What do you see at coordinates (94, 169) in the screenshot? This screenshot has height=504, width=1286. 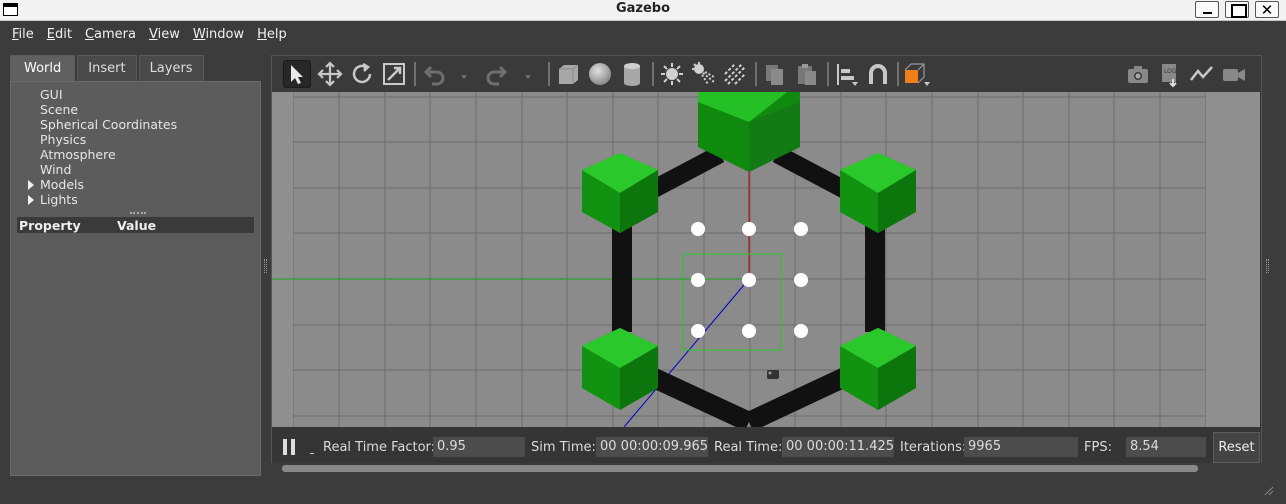 I see `tree-item-wind: Wind` at bounding box center [94, 169].